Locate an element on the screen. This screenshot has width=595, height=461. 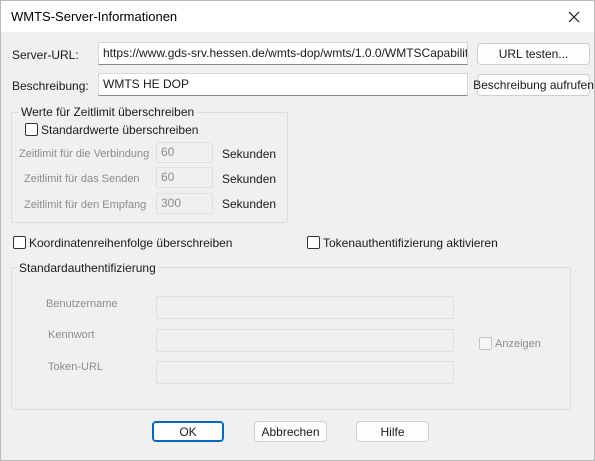
help-button: Hilfe is located at coordinates (392, 431).